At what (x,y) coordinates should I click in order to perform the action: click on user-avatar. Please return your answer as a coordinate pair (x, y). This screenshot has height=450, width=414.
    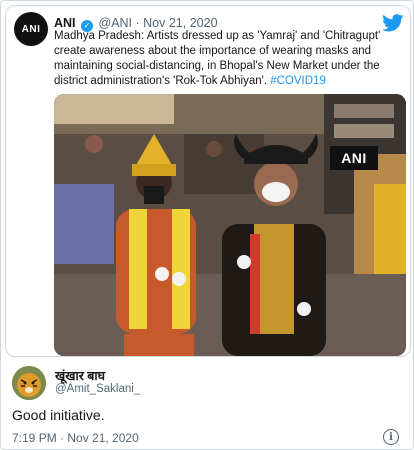
    Looking at the image, I should click on (29, 383).